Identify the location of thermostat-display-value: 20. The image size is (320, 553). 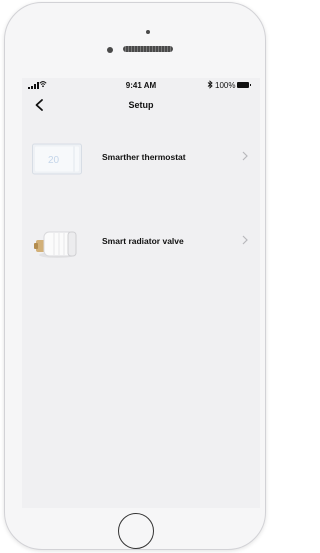
(54, 160).